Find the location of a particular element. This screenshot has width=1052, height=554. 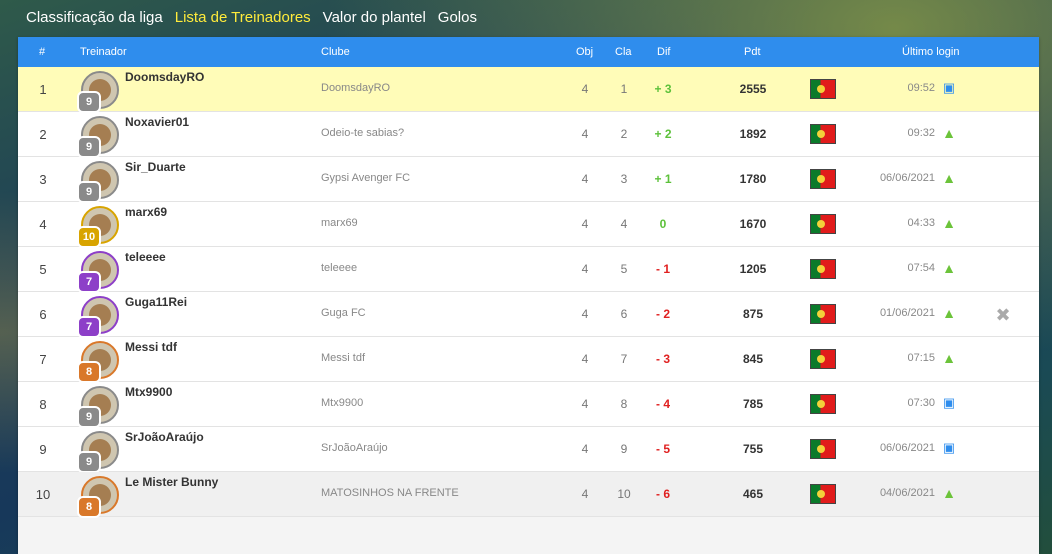

classification: 2 is located at coordinates (624, 134).